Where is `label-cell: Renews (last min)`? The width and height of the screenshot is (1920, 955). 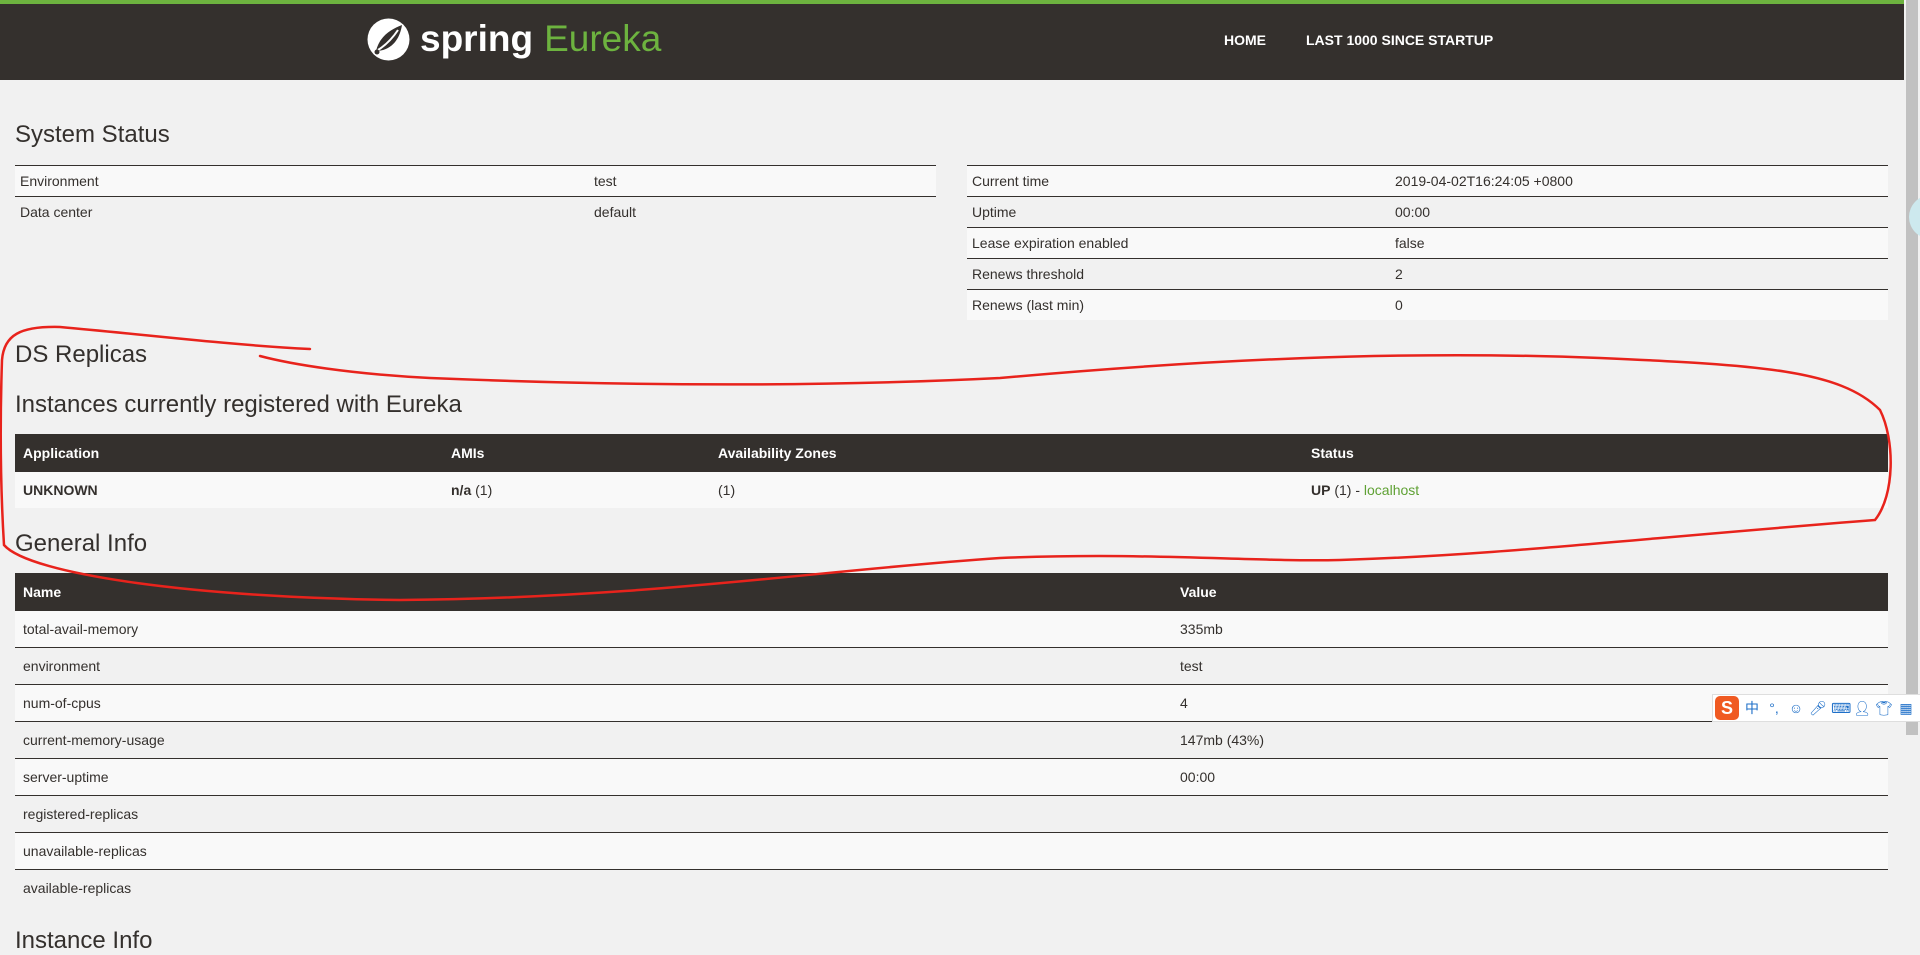
label-cell: Renews (last min) is located at coordinates (1178, 304).